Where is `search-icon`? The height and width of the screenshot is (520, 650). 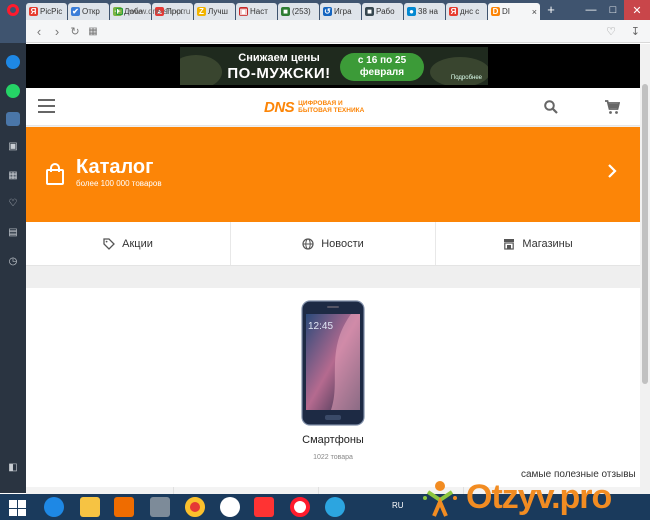 search-icon is located at coordinates (551, 107).